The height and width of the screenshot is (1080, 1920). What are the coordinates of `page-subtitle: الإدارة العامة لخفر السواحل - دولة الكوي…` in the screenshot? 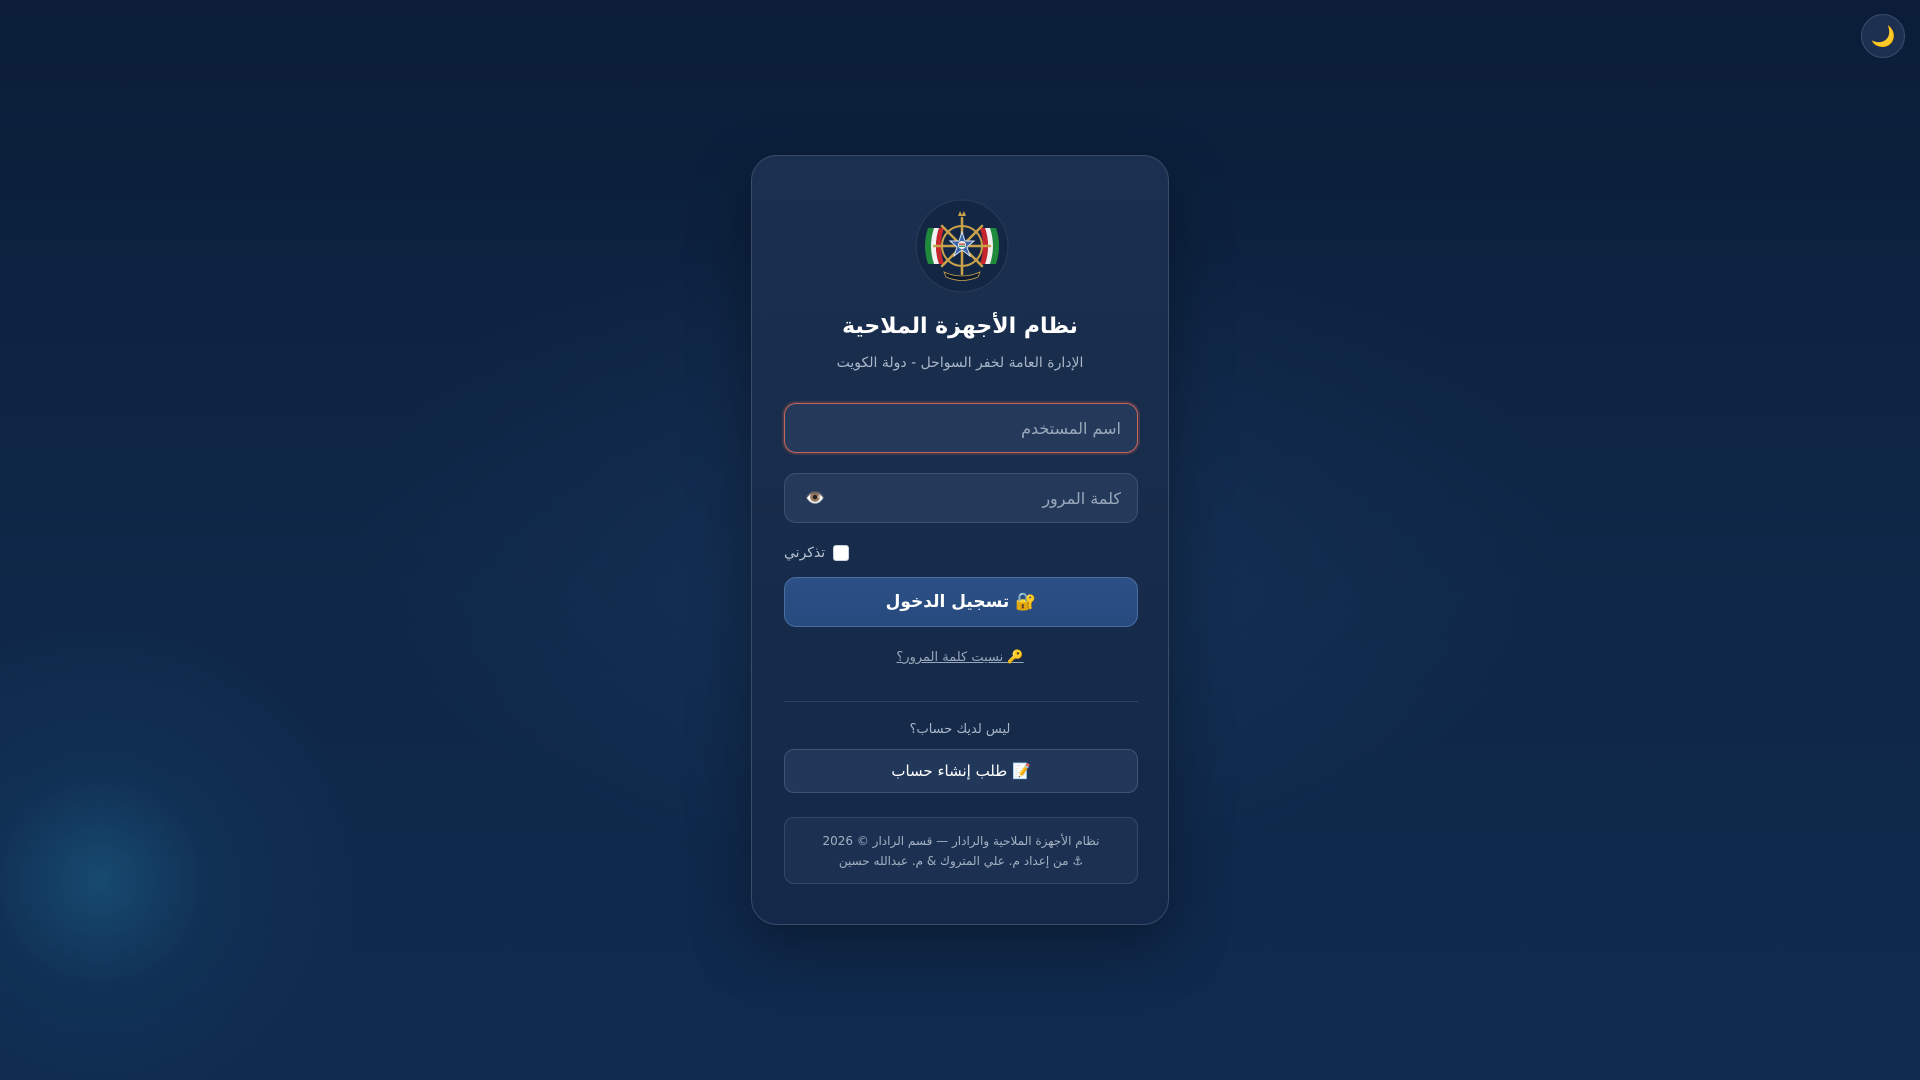 It's located at (960, 363).